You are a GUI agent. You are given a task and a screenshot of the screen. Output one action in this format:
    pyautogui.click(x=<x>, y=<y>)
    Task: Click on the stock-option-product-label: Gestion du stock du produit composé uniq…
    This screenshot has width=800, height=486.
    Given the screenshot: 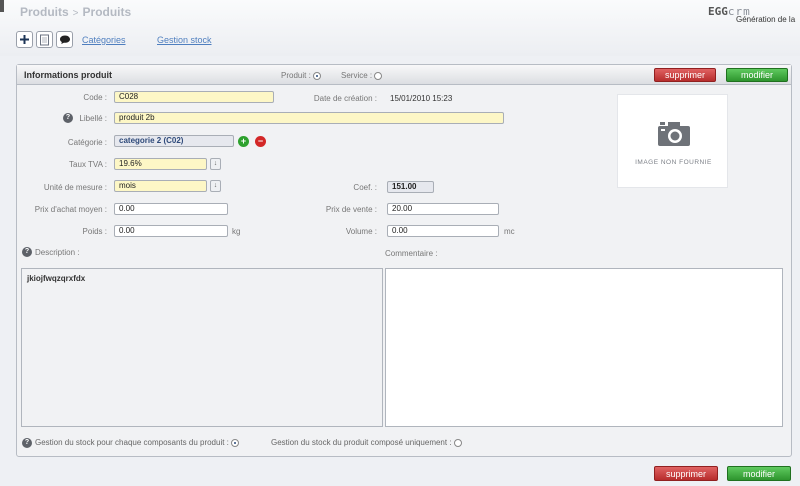 What is the action you would take?
    pyautogui.click(x=361, y=442)
    